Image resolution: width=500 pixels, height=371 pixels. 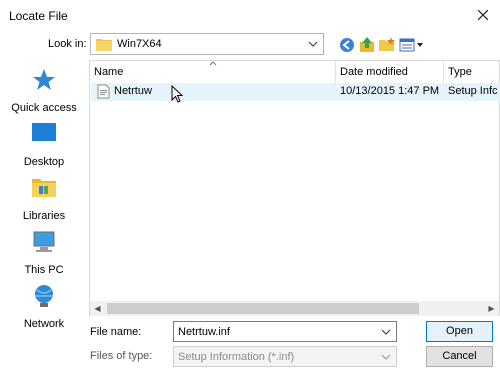 I want to click on type-cell: Setup Infc, so click(x=473, y=91).